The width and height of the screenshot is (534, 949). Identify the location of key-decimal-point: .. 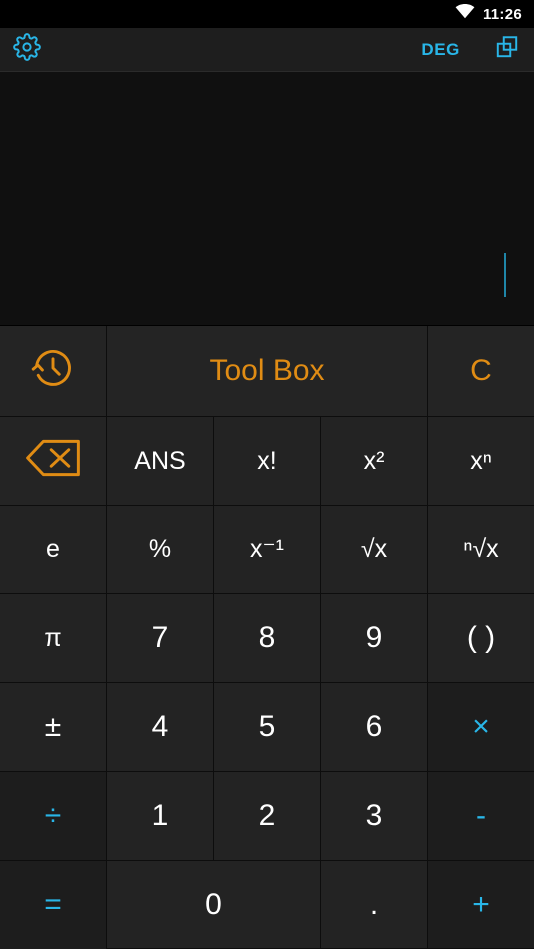
(374, 904).